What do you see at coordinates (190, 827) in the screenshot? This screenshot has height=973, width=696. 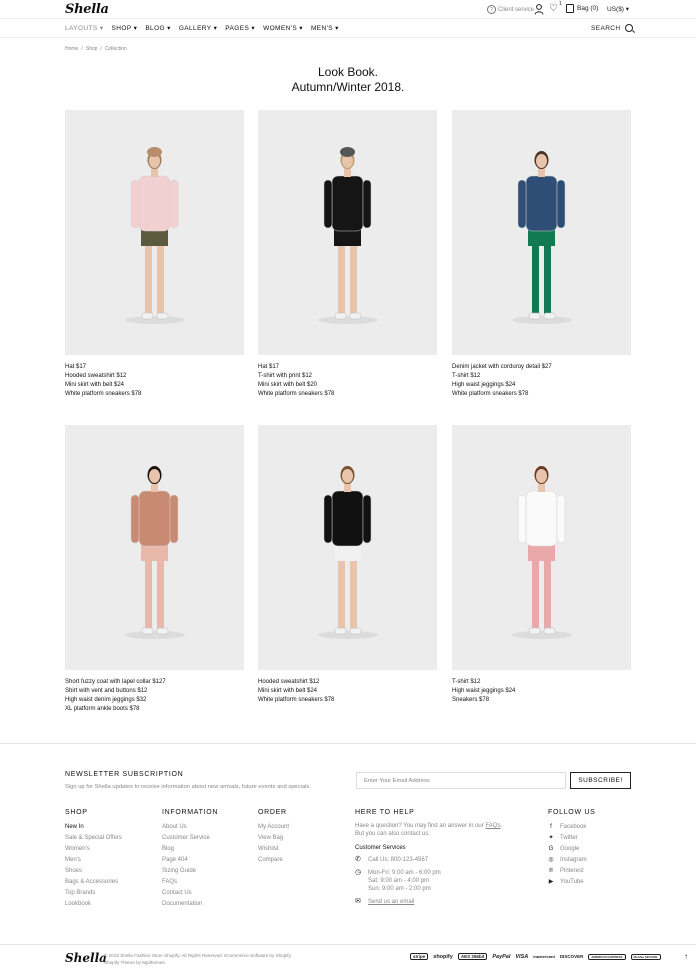 I see `footer-link: About Us` at bounding box center [190, 827].